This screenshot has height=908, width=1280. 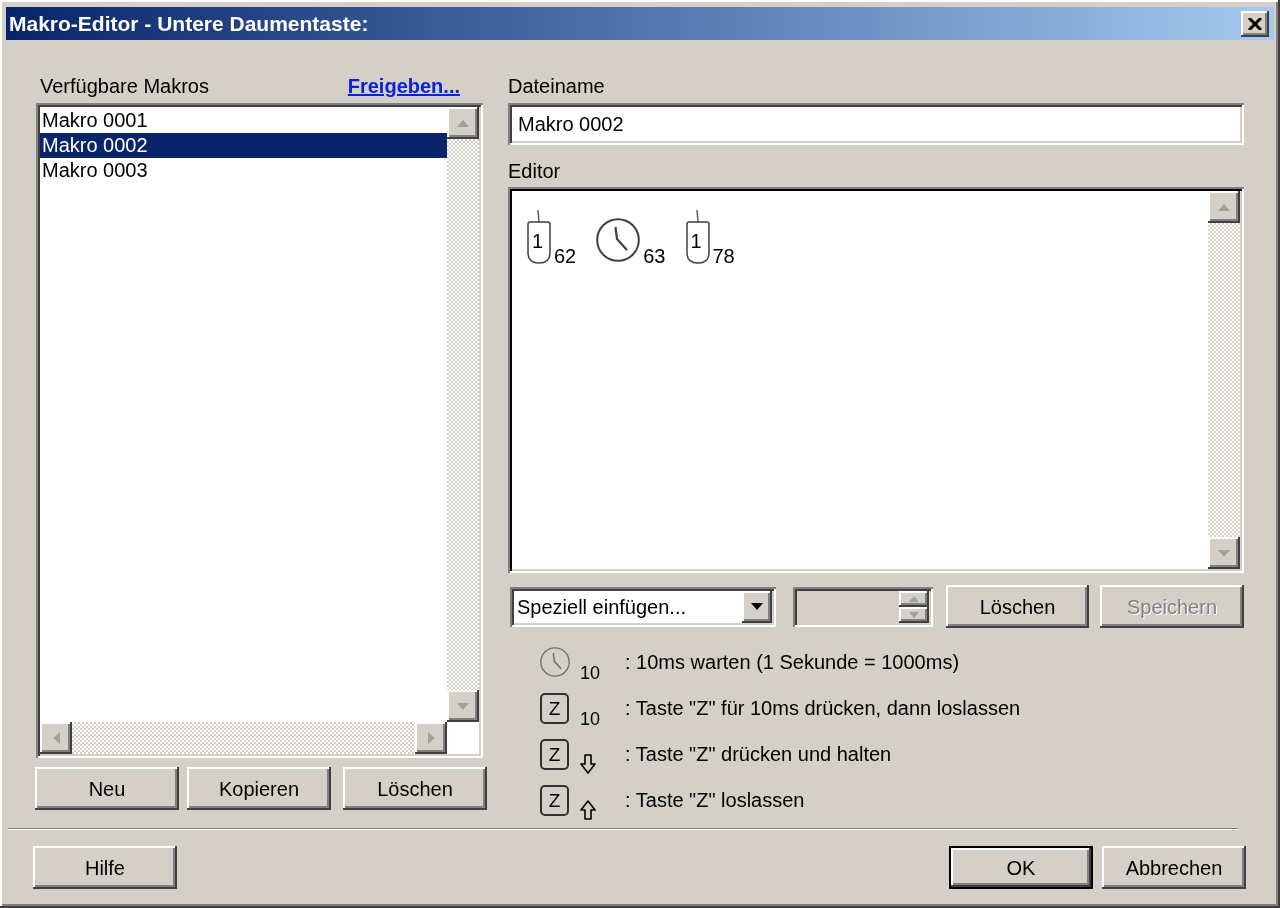 I want to click on step-duration: 78, so click(x=723, y=256).